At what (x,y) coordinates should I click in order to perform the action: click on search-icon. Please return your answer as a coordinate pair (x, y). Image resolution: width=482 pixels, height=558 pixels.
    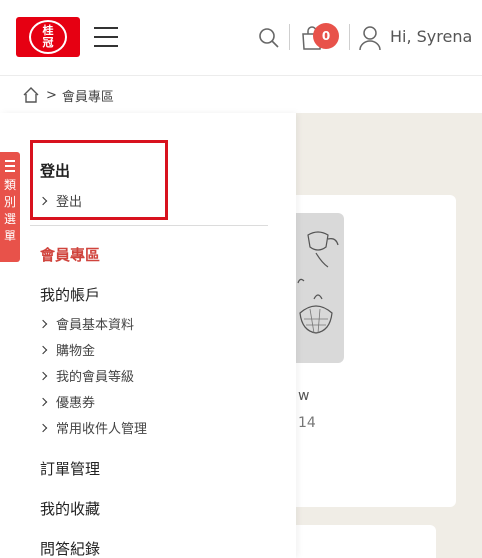
    Looking at the image, I should click on (269, 38).